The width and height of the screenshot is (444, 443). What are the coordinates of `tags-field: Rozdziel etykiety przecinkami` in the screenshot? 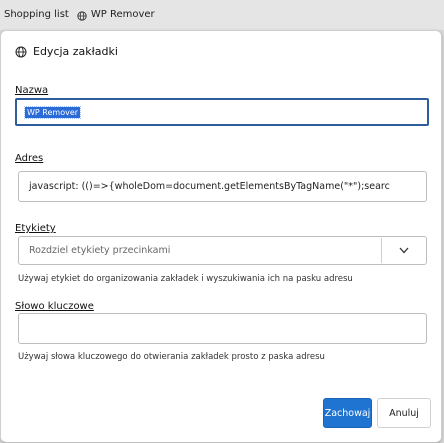 It's located at (222, 250).